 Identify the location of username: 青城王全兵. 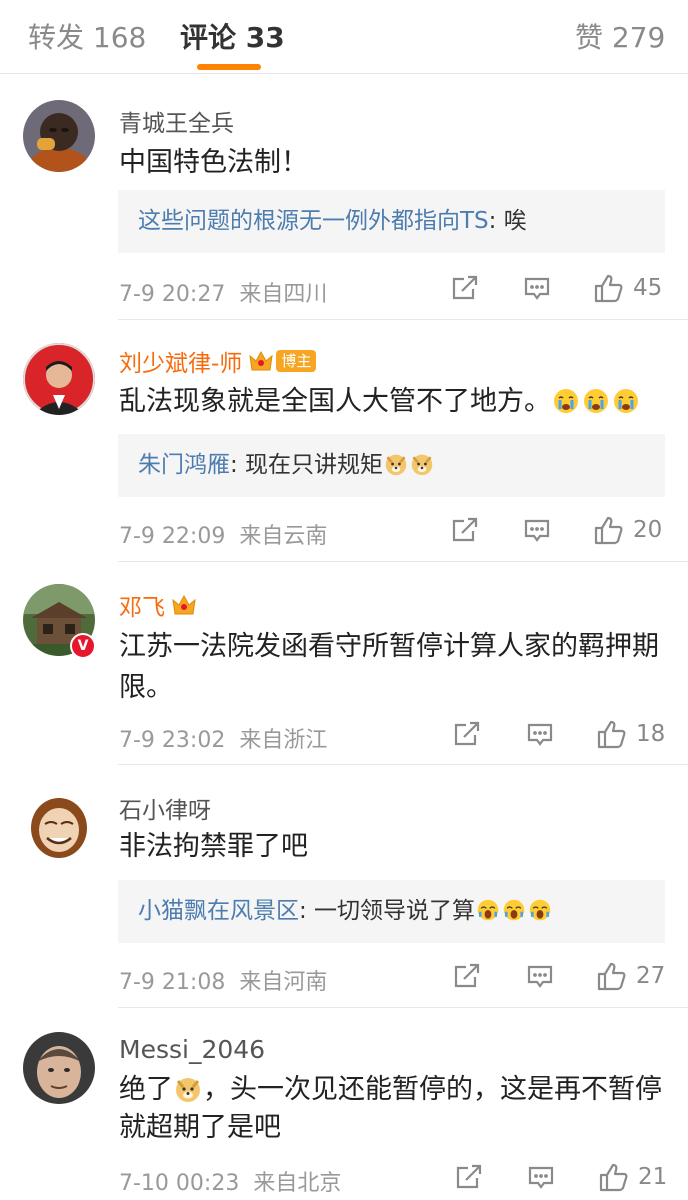
(176, 121).